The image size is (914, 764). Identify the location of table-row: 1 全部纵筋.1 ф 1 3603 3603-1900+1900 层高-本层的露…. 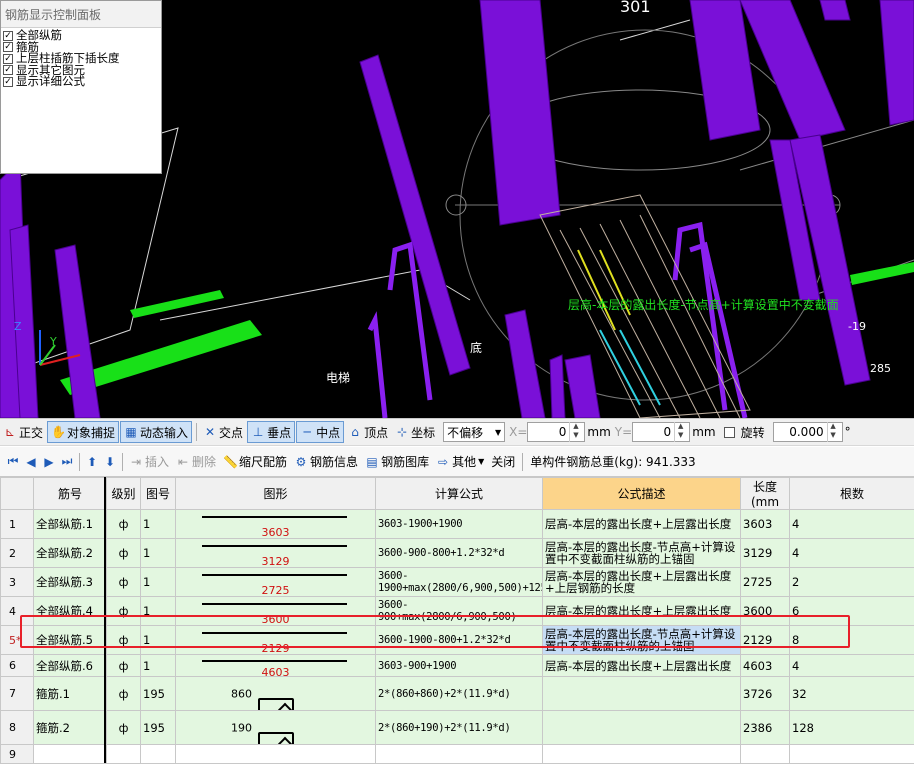
(457, 524).